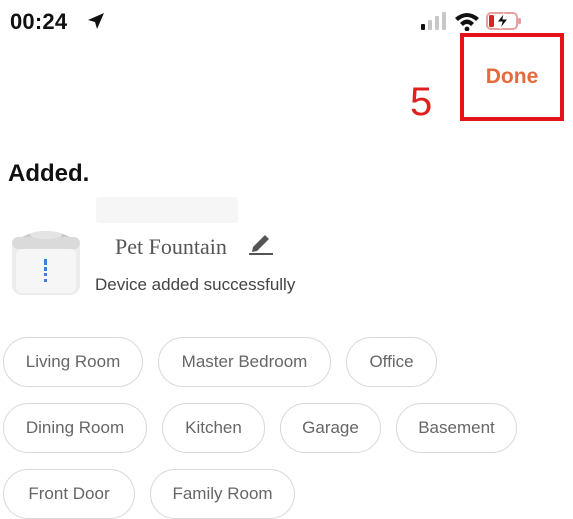 The height and width of the screenshot is (519, 573). Describe the element at coordinates (512, 77) in the screenshot. I see `done-button: Done` at that location.